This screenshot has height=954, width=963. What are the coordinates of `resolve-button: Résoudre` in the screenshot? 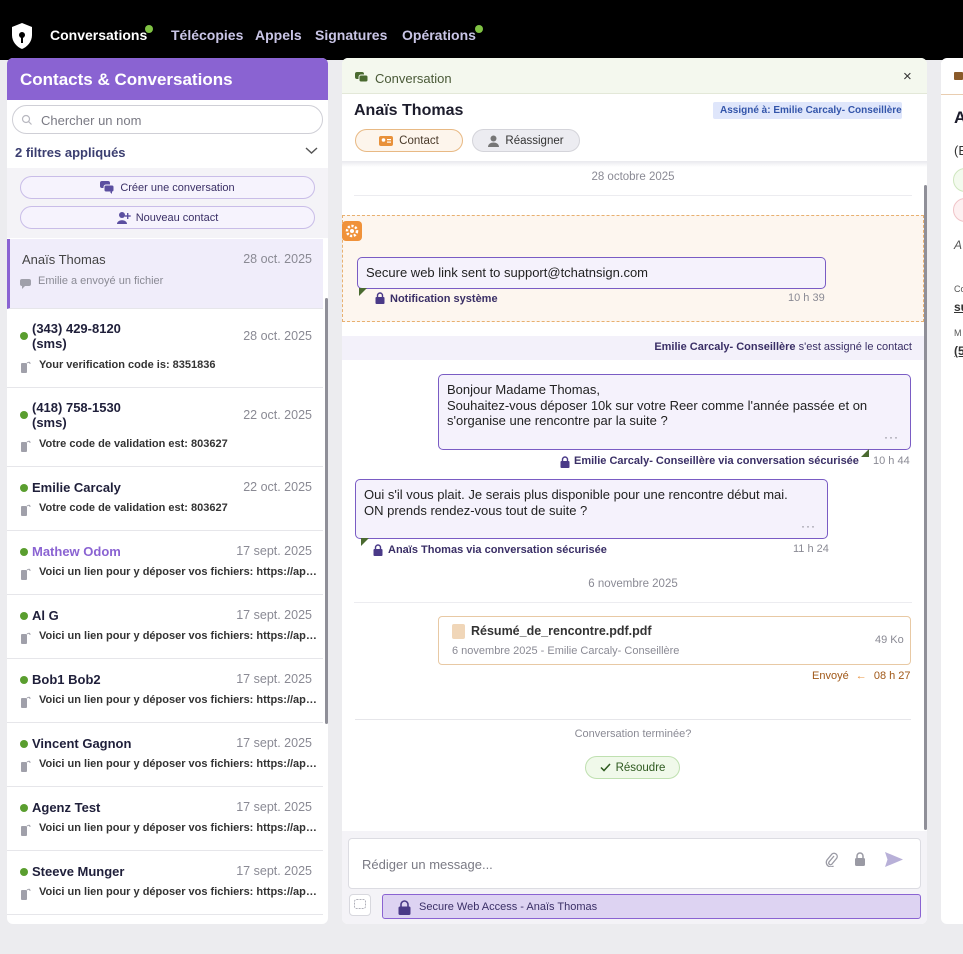 It's located at (632, 767).